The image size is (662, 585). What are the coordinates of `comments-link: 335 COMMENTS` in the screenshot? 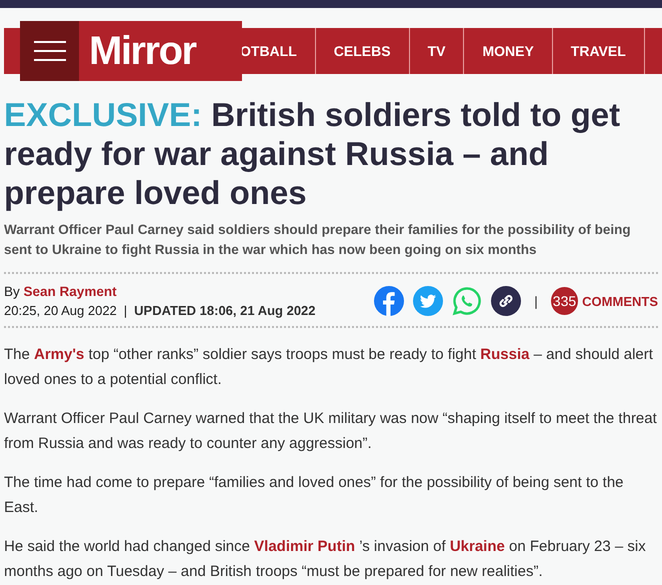 It's located at (604, 301).